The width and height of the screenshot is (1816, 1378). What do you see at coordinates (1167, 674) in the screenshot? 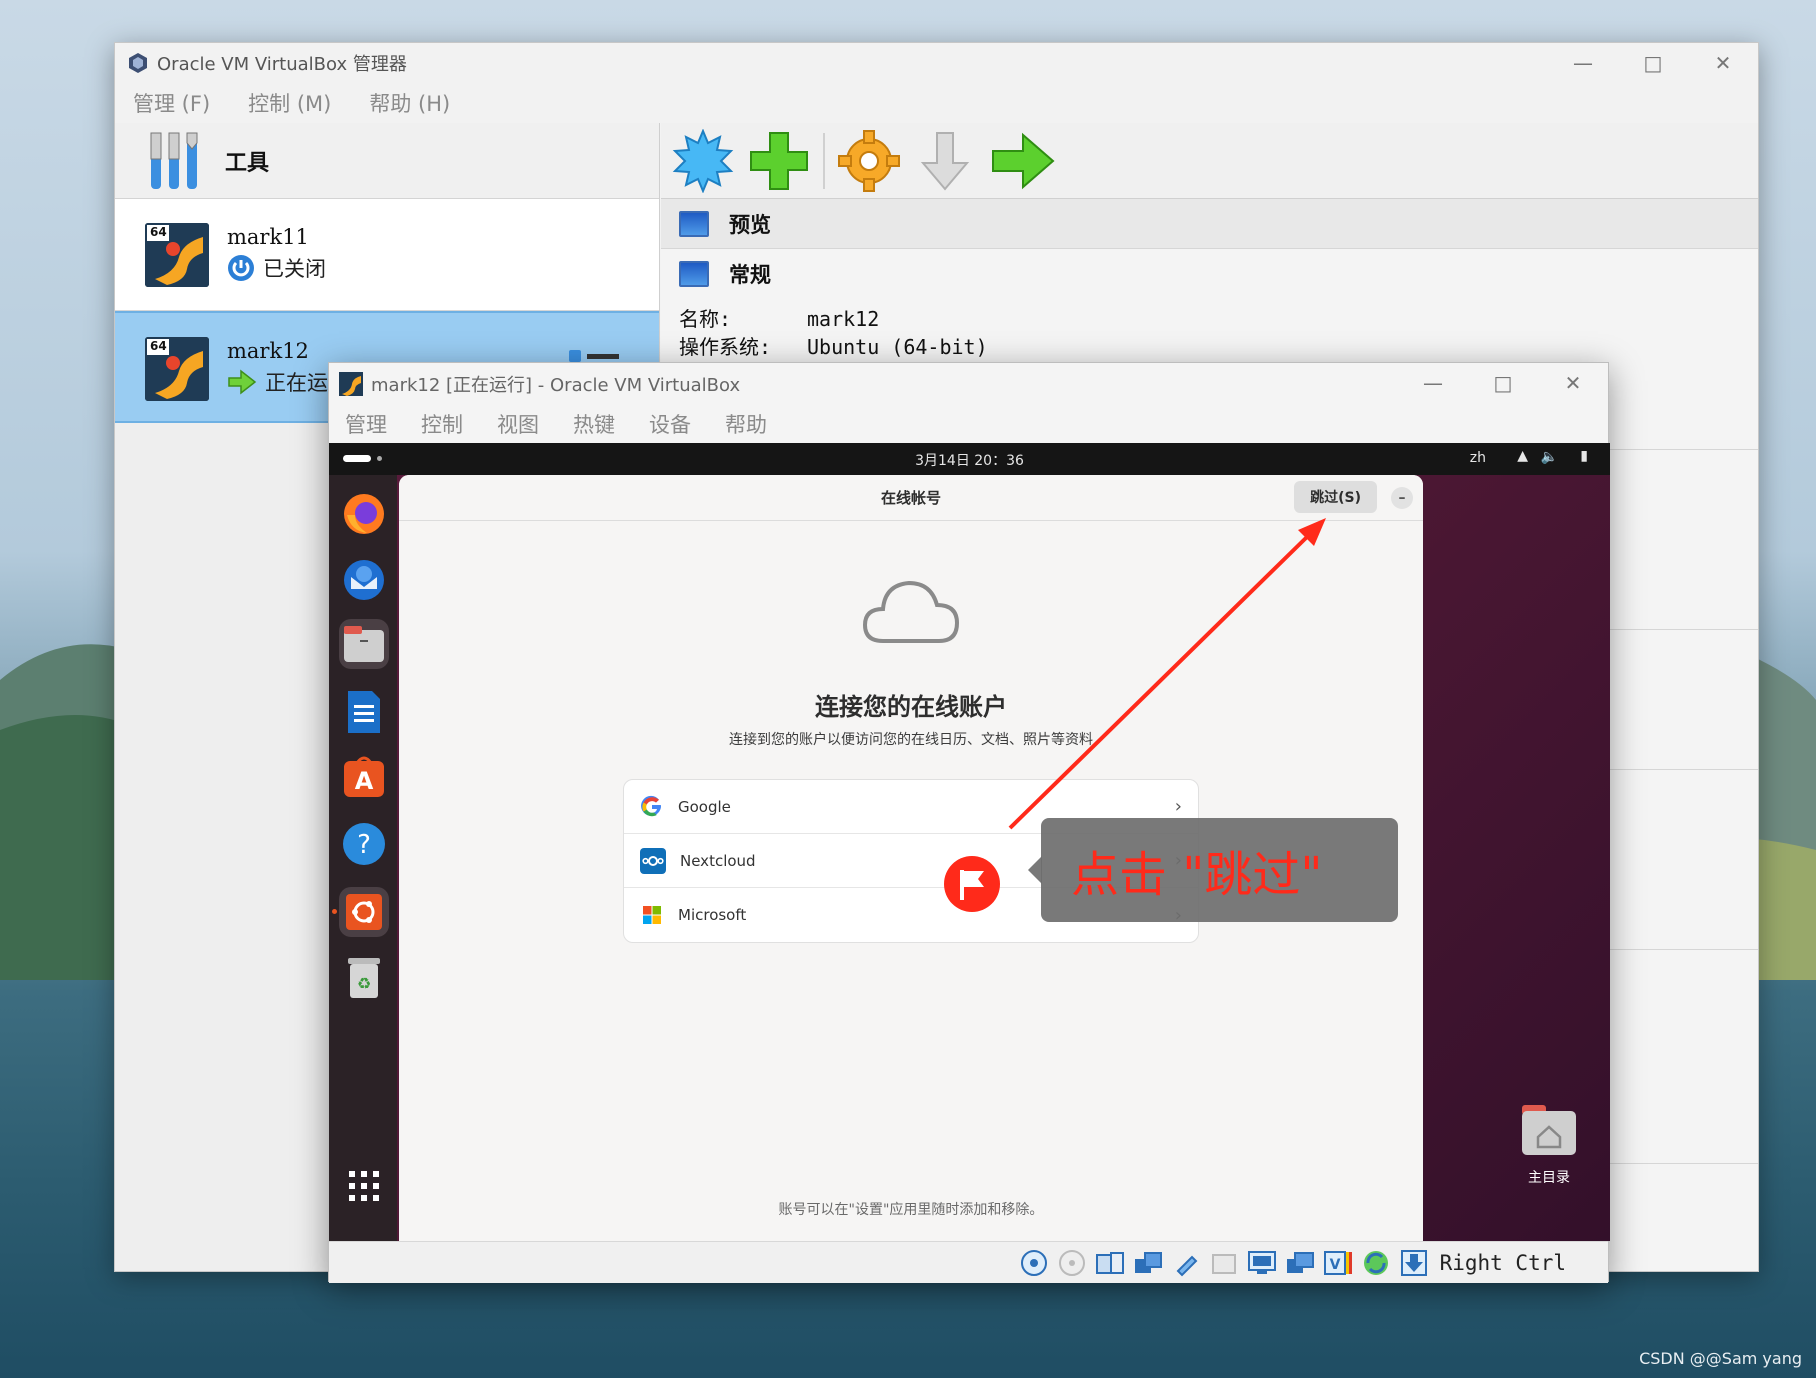
I see `annotation-arrow` at bounding box center [1167, 674].